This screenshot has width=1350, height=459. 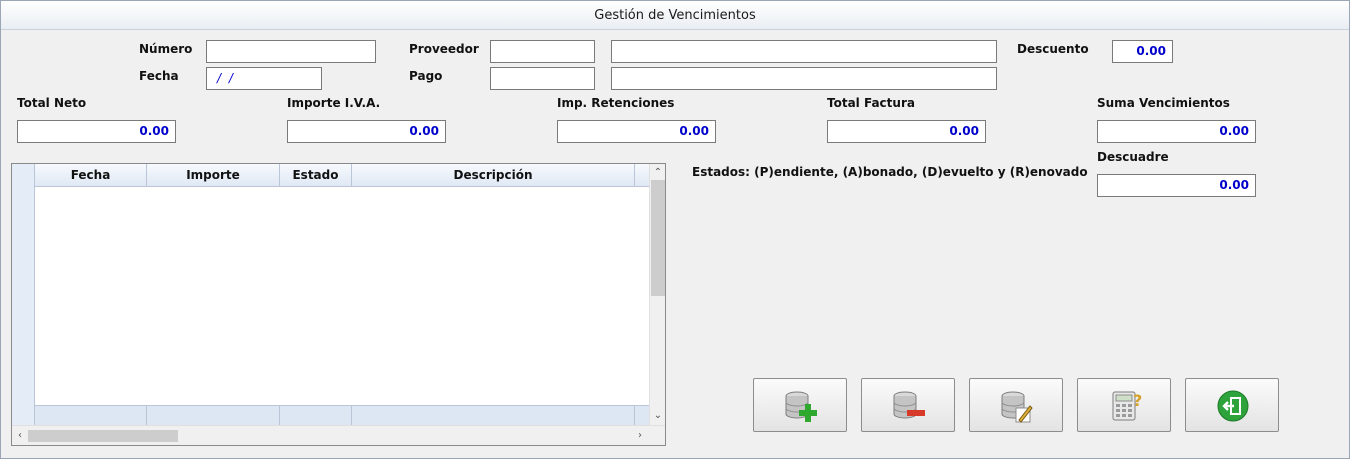 What do you see at coordinates (103, 436) in the screenshot?
I see `horizontal-scroll-thumb` at bounding box center [103, 436].